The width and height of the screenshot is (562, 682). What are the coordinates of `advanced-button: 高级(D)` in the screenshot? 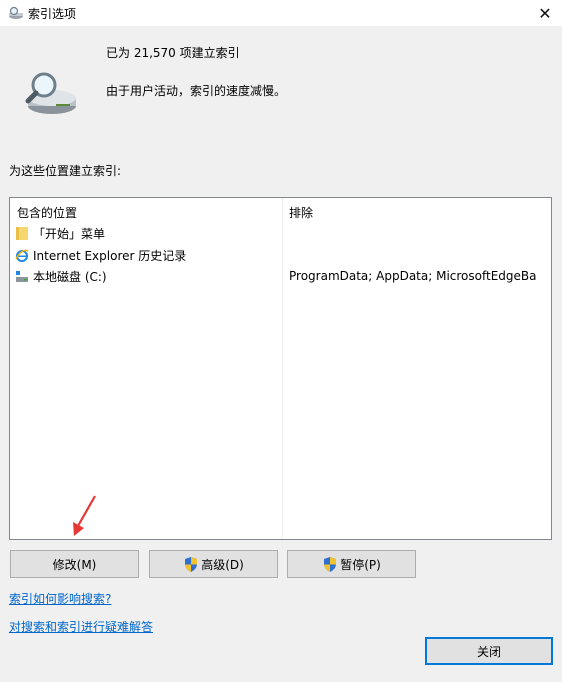 It's located at (213, 564).